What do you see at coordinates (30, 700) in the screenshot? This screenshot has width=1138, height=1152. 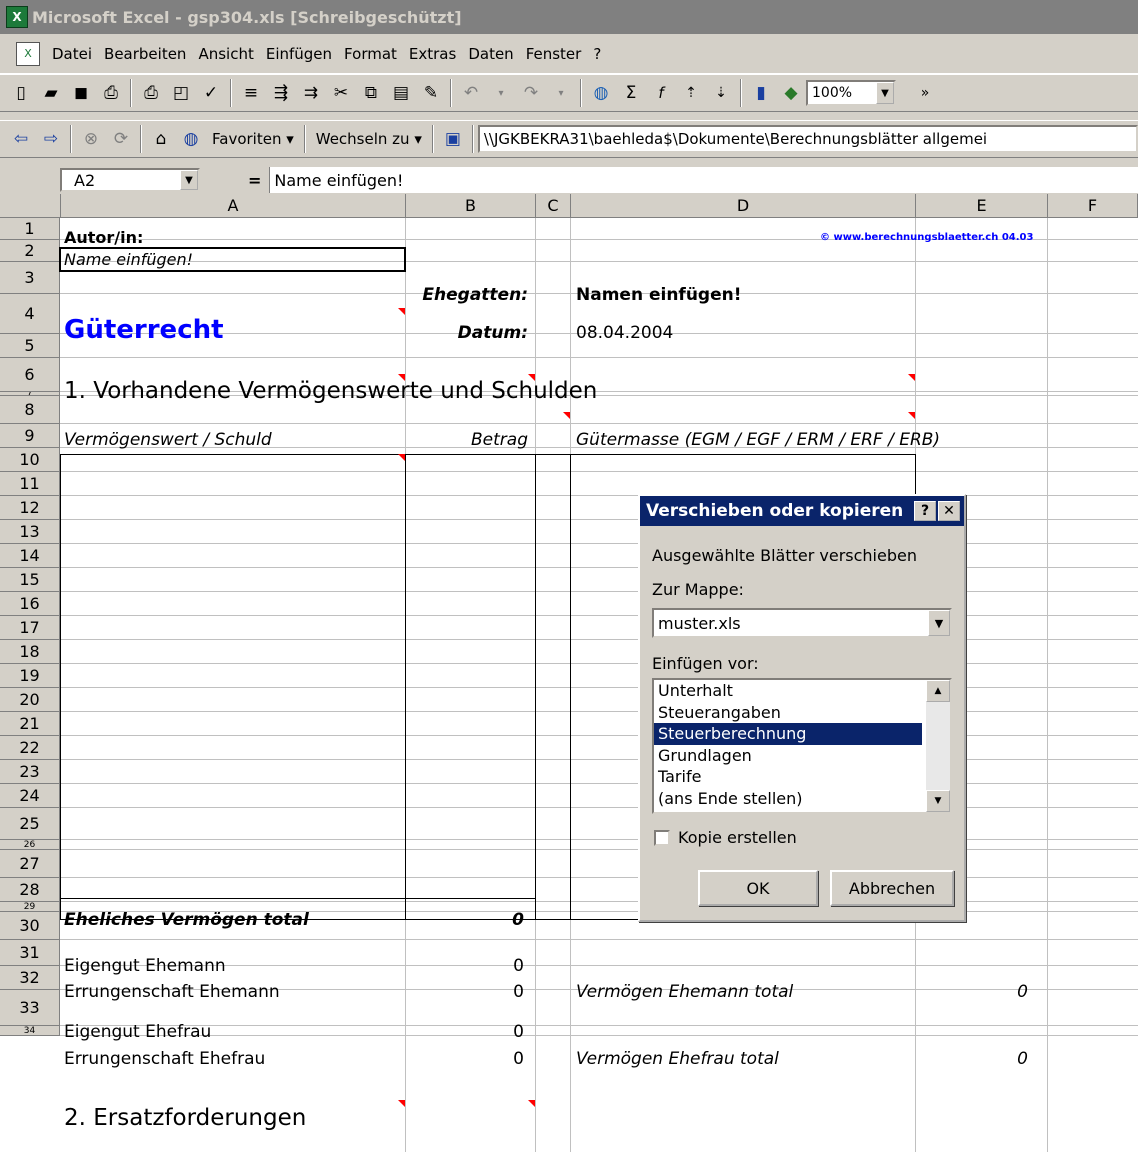 I see `row-header: 20` at bounding box center [30, 700].